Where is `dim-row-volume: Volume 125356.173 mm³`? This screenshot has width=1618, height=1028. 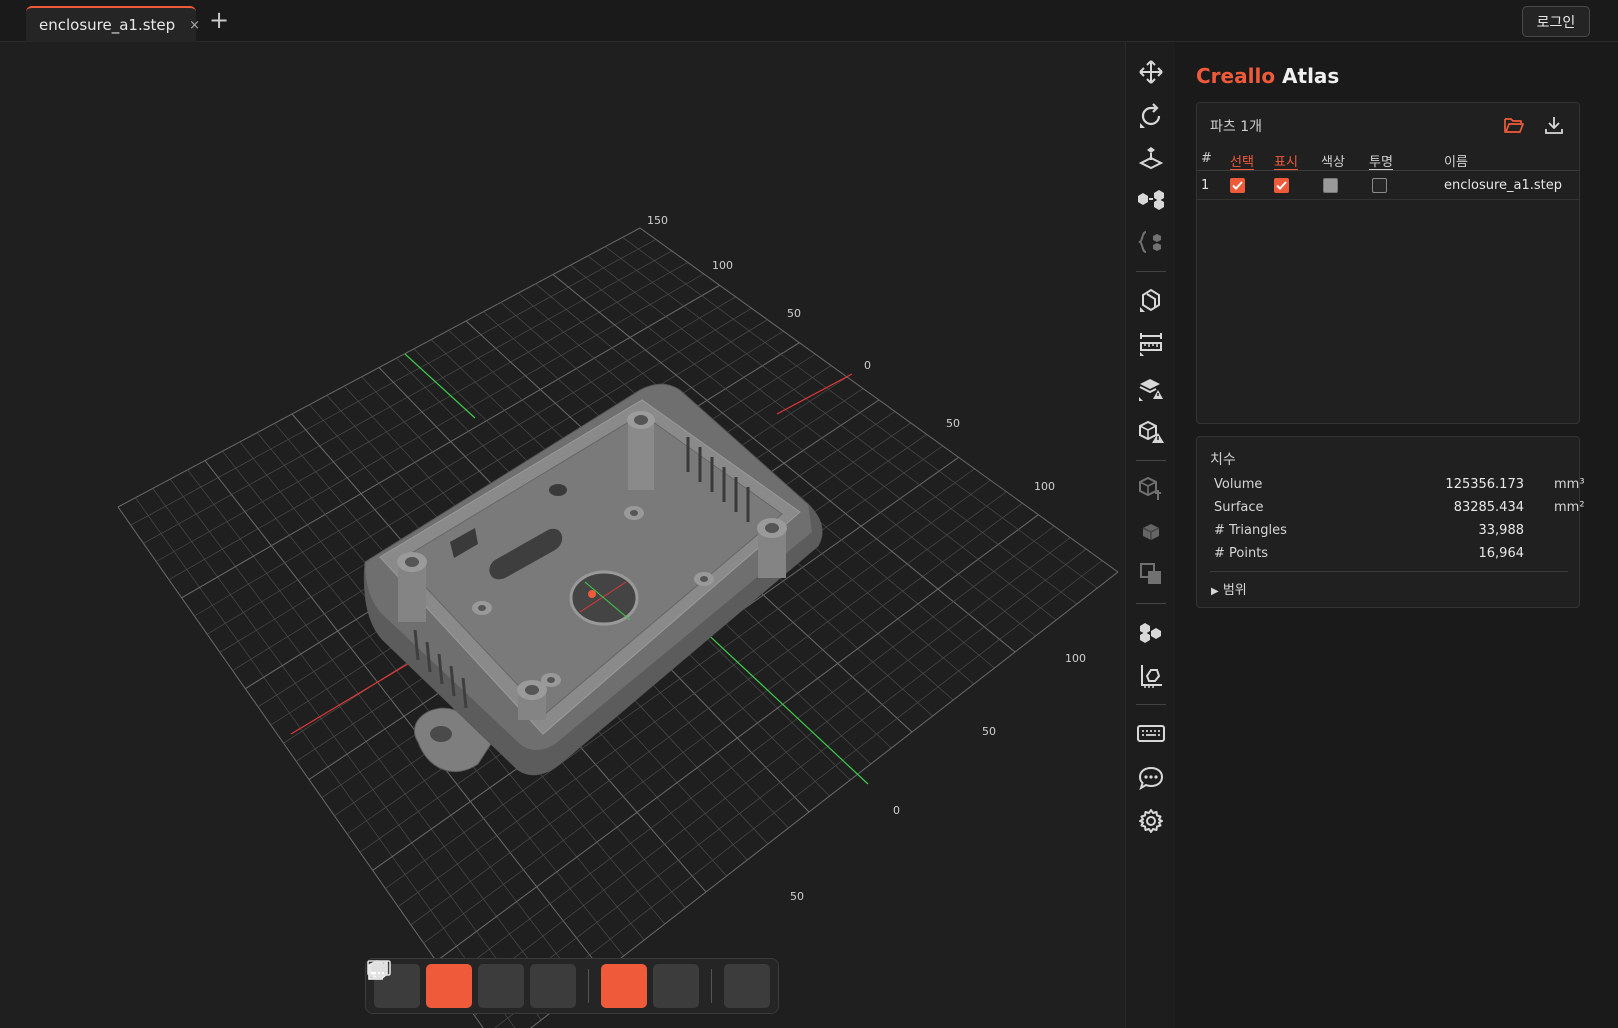
dim-row-volume: Volume 125356.173 mm³ is located at coordinates (1399, 484).